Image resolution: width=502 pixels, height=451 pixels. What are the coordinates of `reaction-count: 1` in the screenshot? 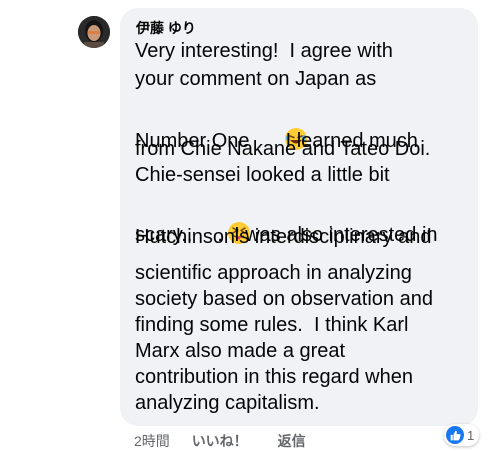 It's located at (471, 435).